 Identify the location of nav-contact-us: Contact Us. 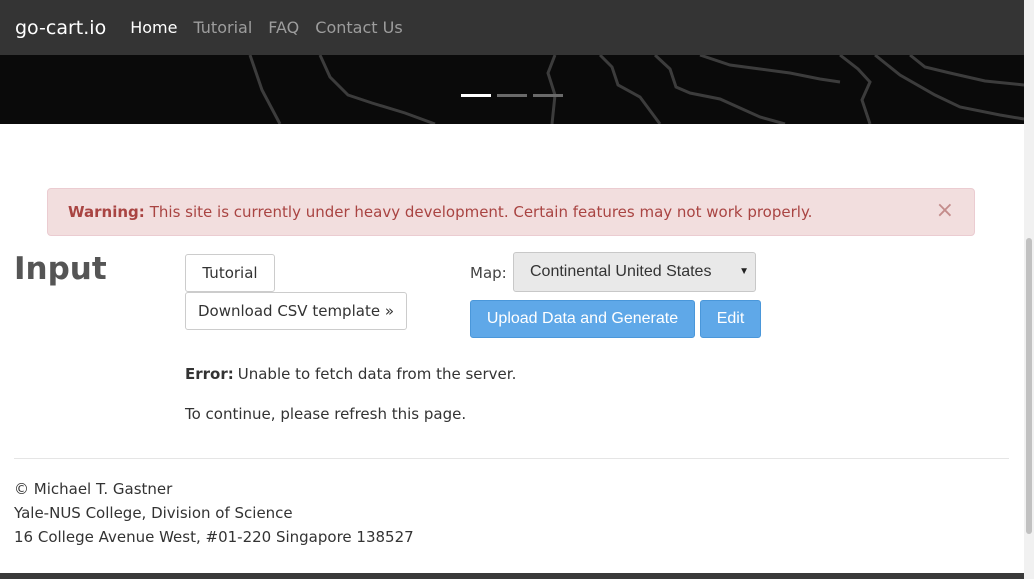
(358, 27).